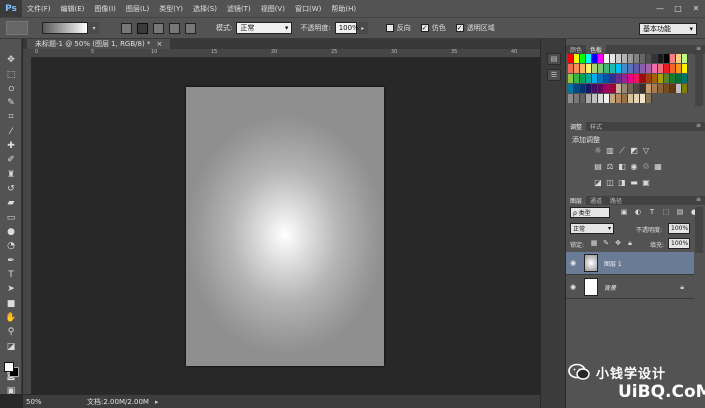  What do you see at coordinates (594, 243) in the screenshot?
I see `lock-transparent-icon: ▦` at bounding box center [594, 243].